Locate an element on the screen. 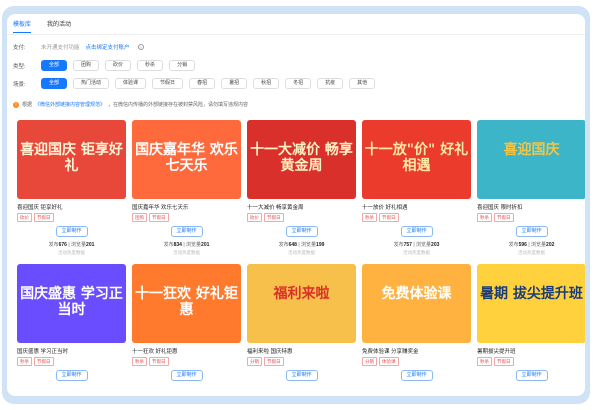 The width and height of the screenshot is (600, 410). tab-template-library: 模板库 is located at coordinates (22, 26).